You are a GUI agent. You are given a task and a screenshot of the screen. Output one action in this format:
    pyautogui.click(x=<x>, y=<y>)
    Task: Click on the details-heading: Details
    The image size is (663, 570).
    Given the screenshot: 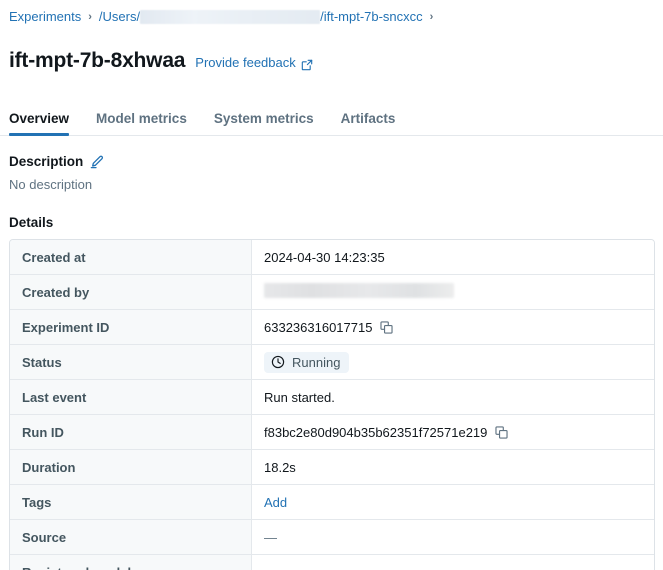 What is the action you would take?
    pyautogui.click(x=31, y=223)
    